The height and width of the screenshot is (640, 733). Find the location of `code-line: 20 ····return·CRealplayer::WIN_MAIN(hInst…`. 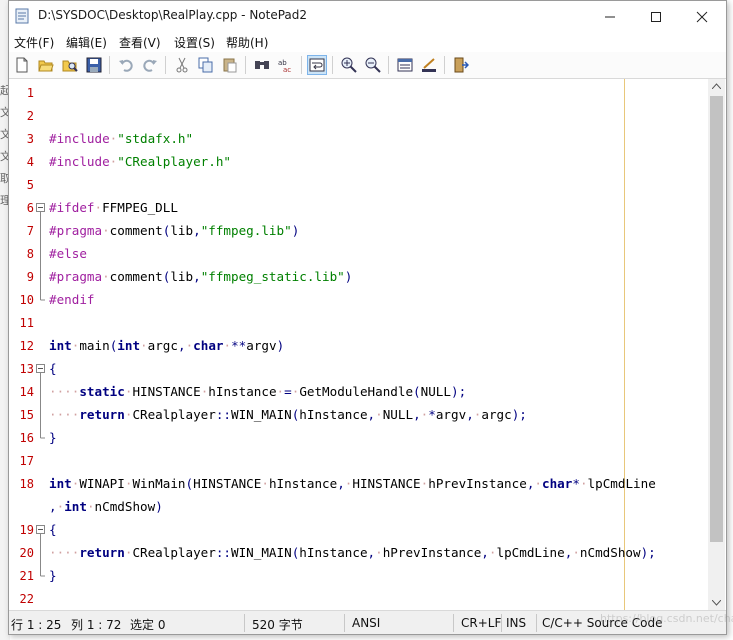

code-line: 20 ····return·CRealplayer::WIN_MAIN(hInst… is located at coordinates (358, 552).